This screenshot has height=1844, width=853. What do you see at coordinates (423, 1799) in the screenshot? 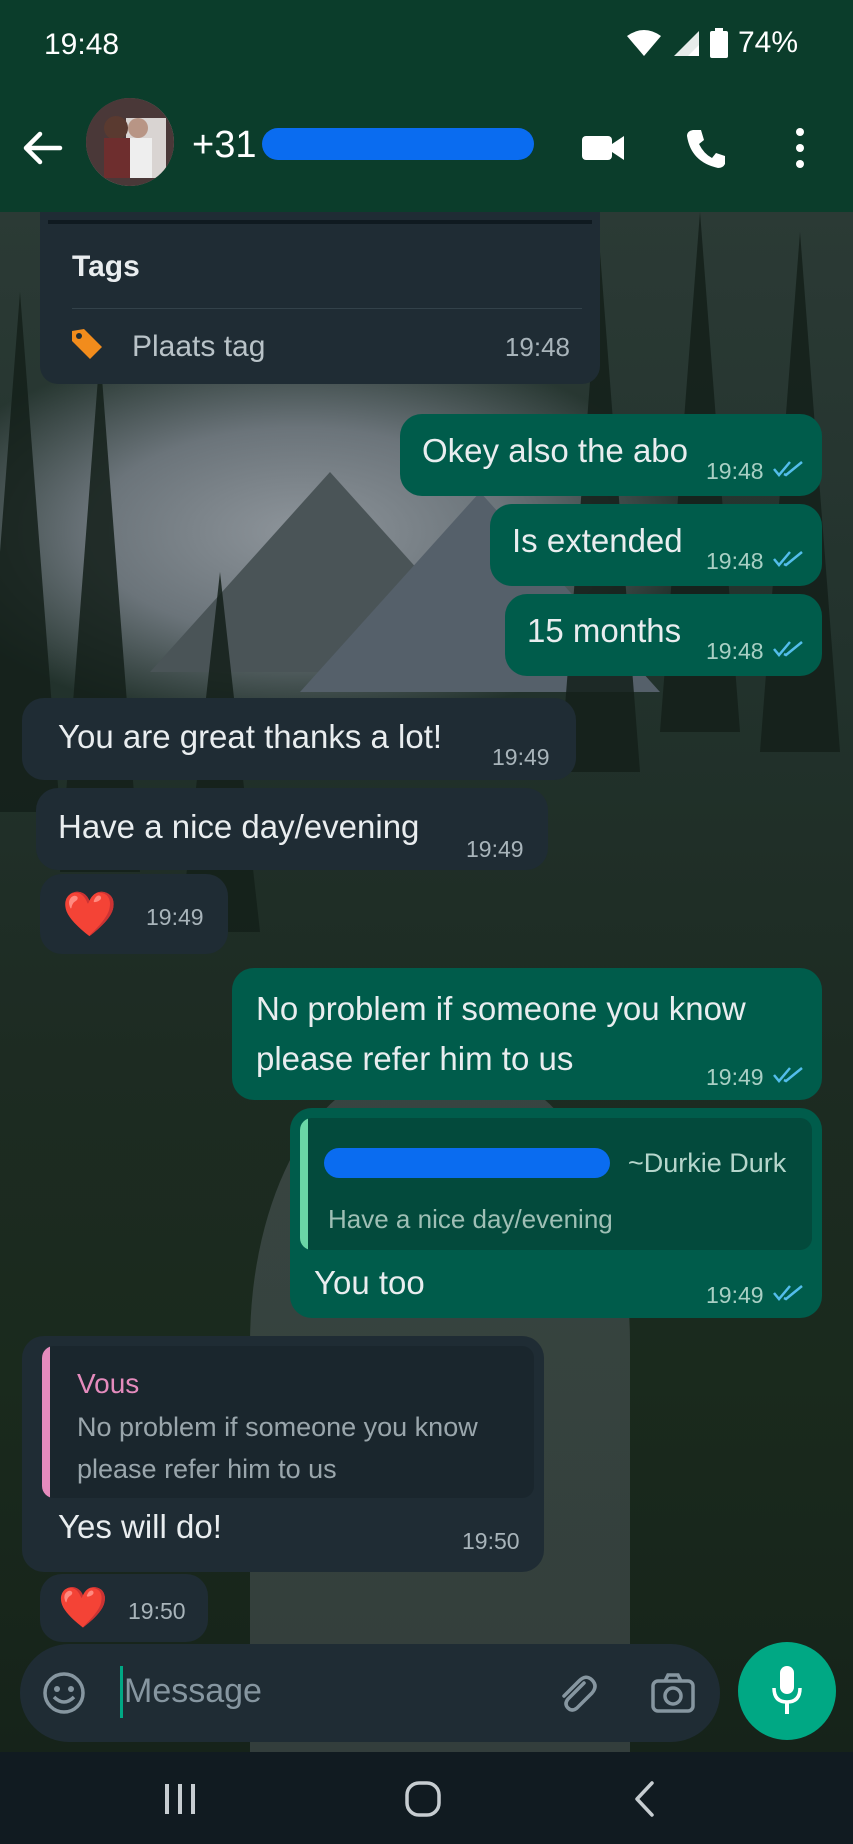
I see `home-icon` at bounding box center [423, 1799].